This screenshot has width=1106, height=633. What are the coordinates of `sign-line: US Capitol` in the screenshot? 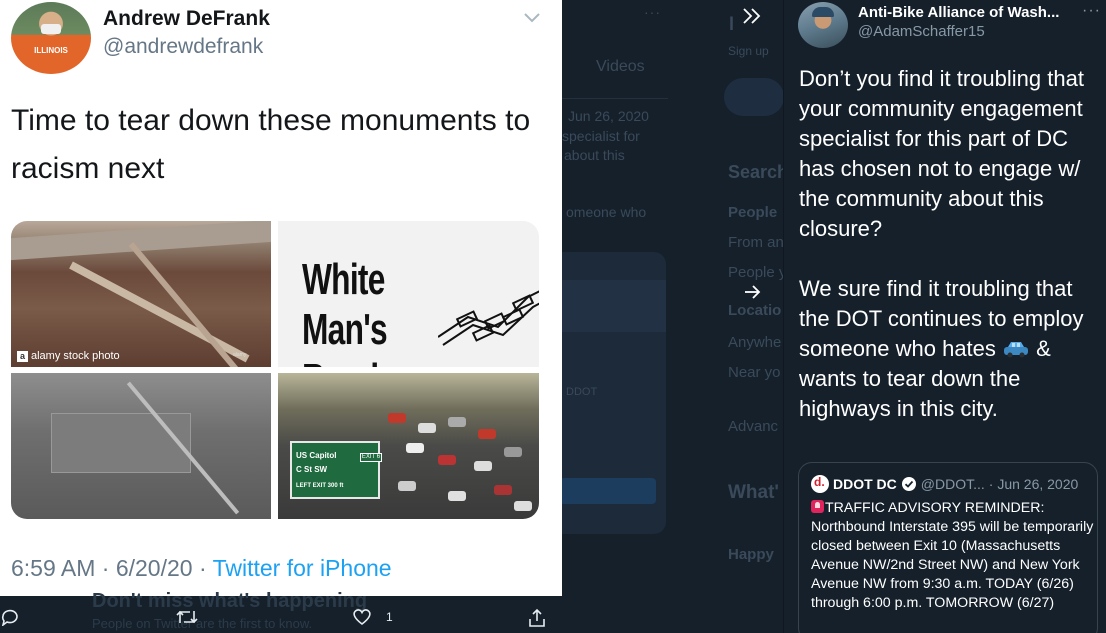 It's located at (316, 455).